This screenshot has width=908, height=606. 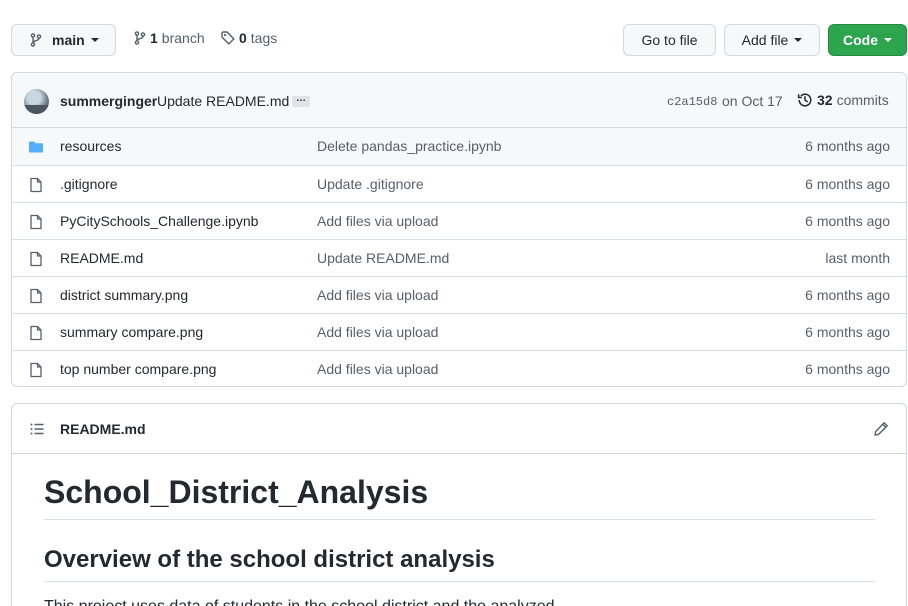 What do you see at coordinates (108, 101) in the screenshot?
I see `commit-author: summerginger` at bounding box center [108, 101].